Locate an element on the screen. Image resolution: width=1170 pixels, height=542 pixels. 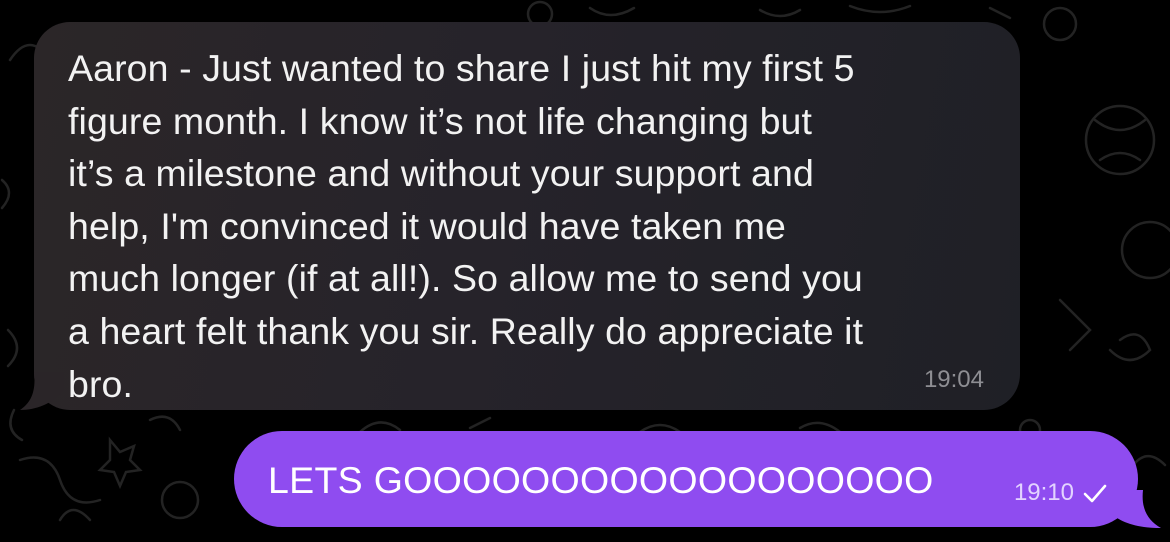
outgoing-message-bubble: LETS GOOOOOOOOOOOOOOOOOO 19:10 is located at coordinates (686, 479).